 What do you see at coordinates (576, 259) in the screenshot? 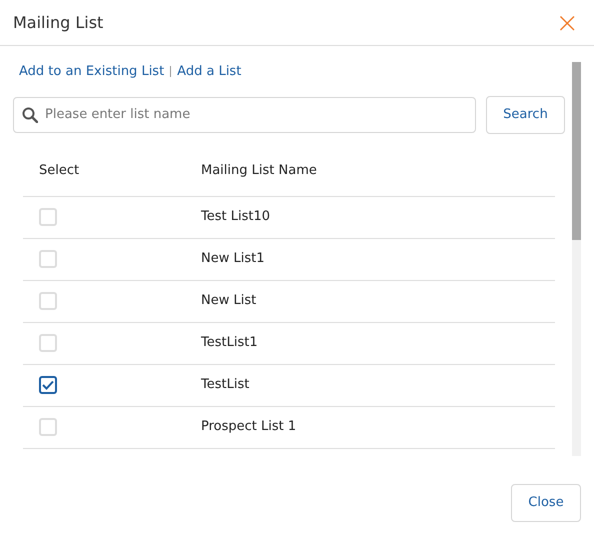
I see `scrollbar` at bounding box center [576, 259].